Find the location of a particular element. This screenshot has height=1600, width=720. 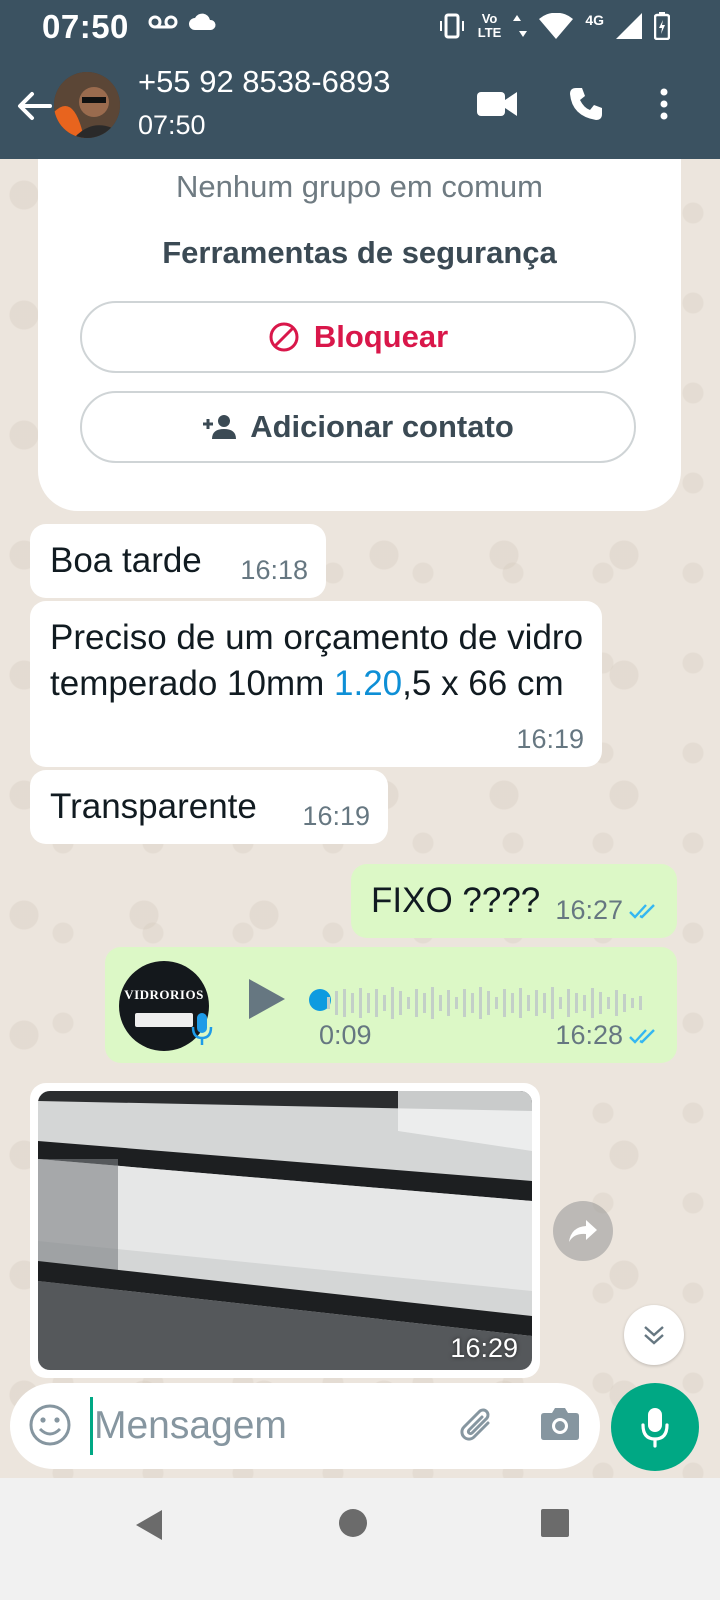

contact-last-seen: 07:50 is located at coordinates (172, 125).